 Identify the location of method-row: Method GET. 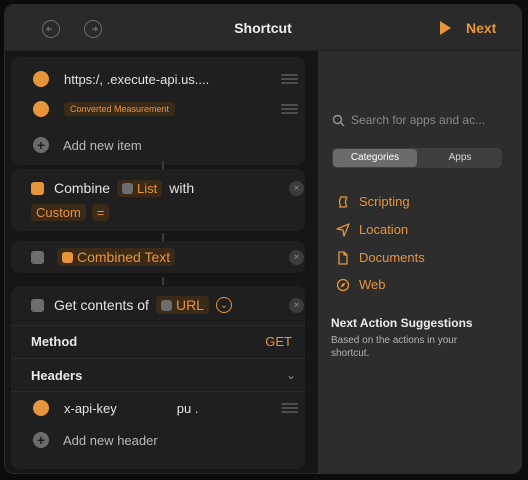
(161, 341).